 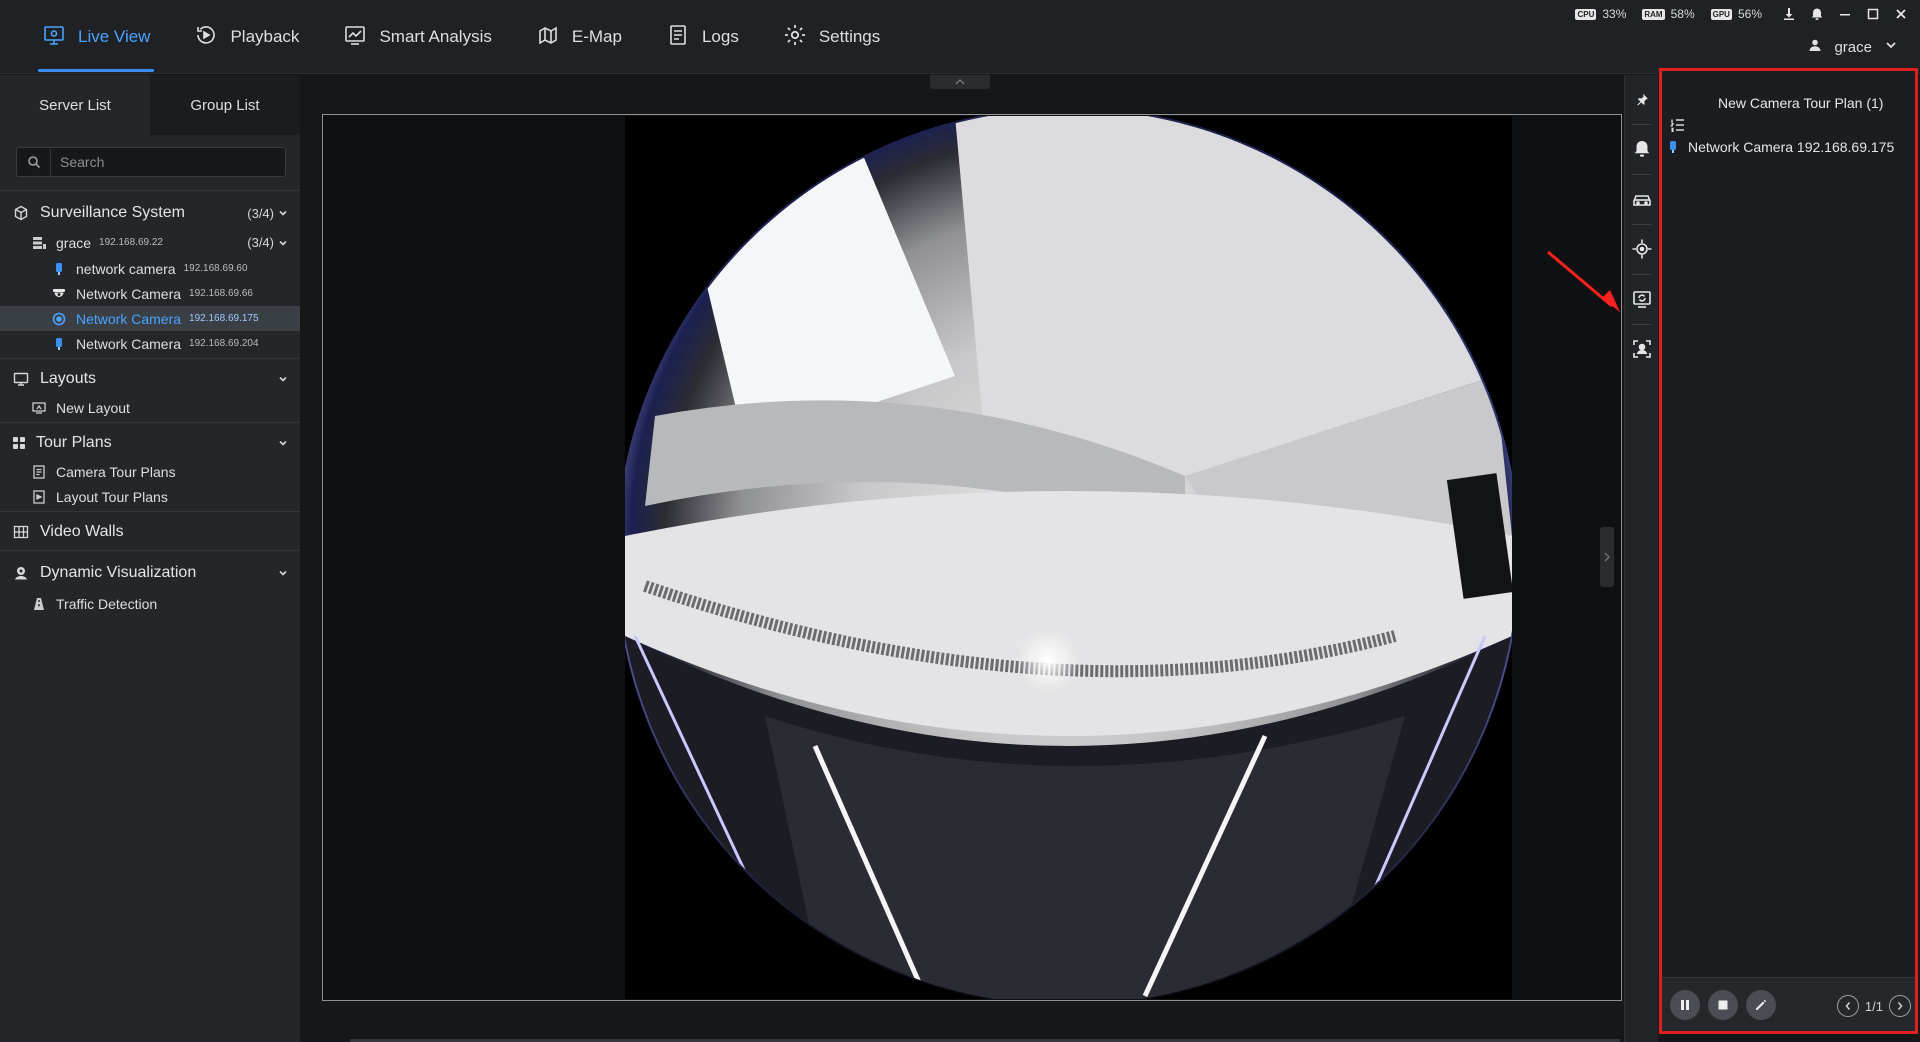 What do you see at coordinates (150, 407) in the screenshot?
I see `tree-new-layout: New Layout` at bounding box center [150, 407].